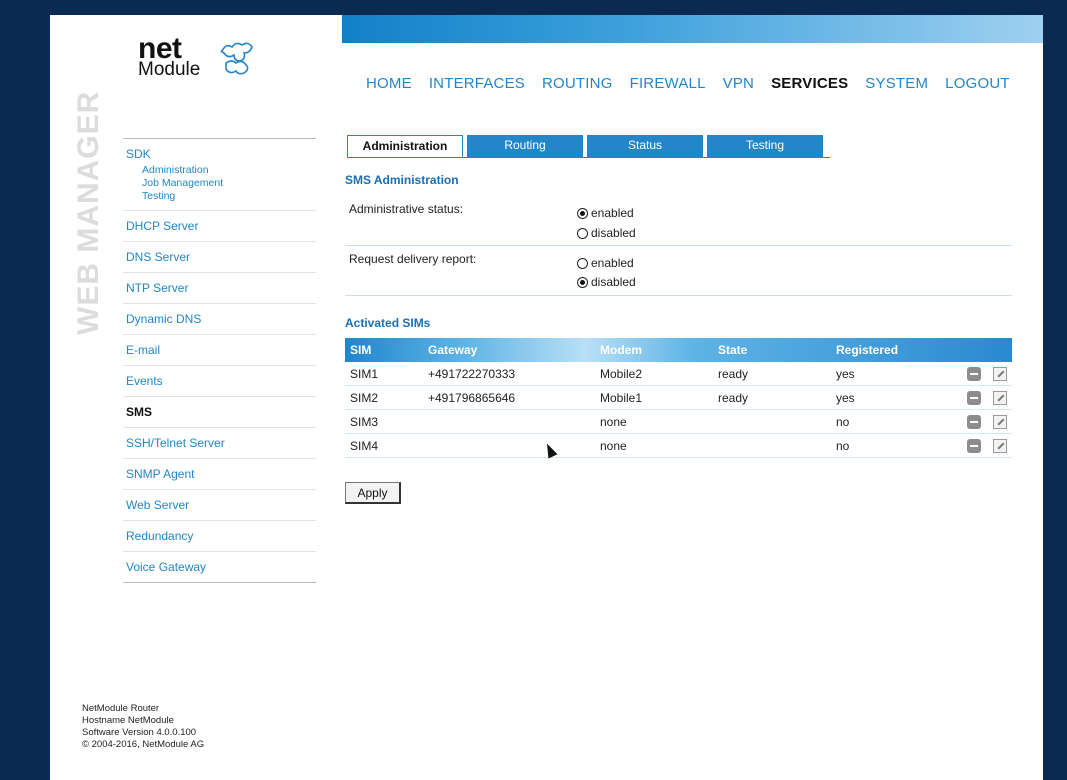 The image size is (1067, 780). I want to click on menu-services: SERVICES, so click(809, 83).